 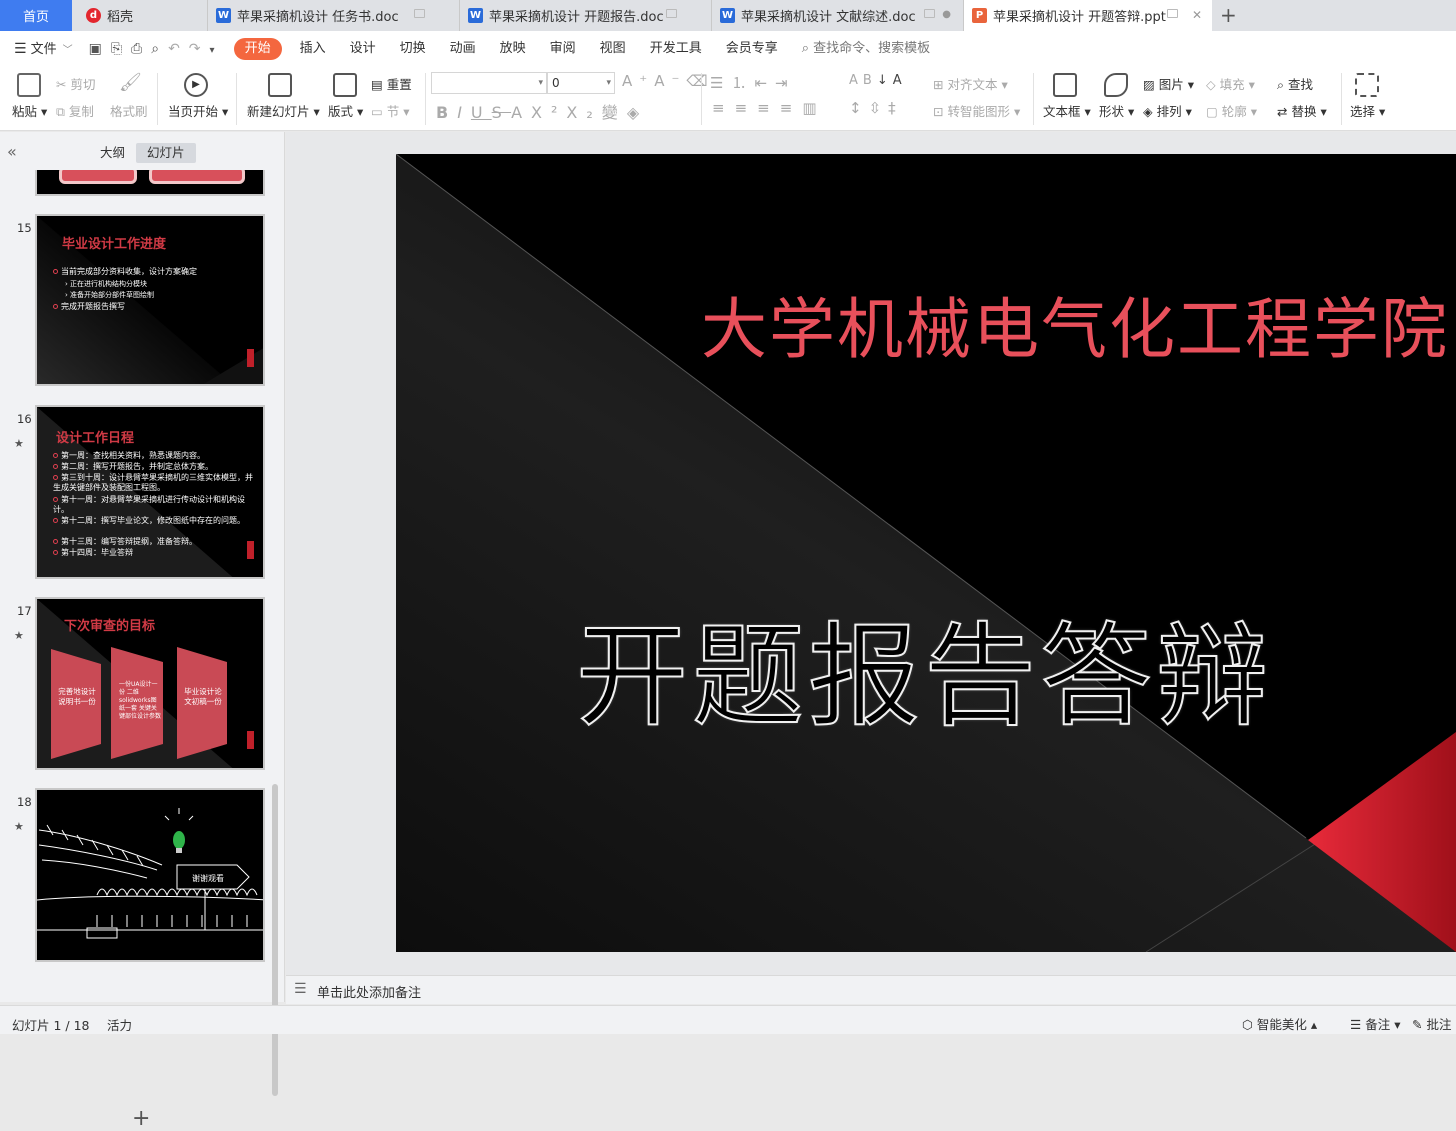 What do you see at coordinates (548, 112) in the screenshot?
I see `superscript-icon: X²` at bounding box center [548, 112].